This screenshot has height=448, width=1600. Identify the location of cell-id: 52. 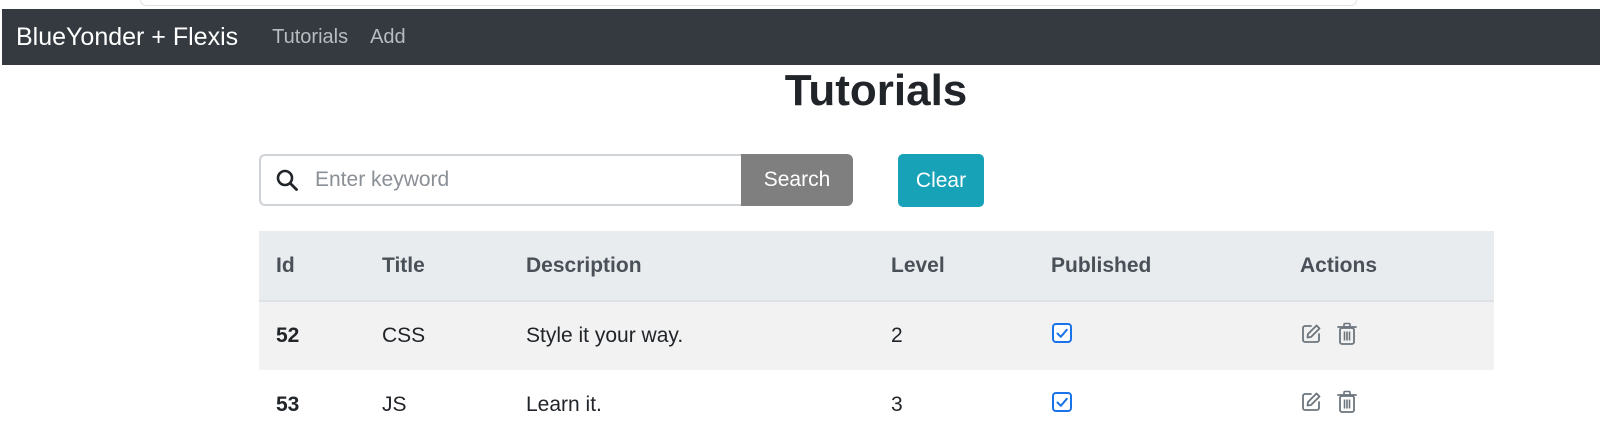
(288, 335).